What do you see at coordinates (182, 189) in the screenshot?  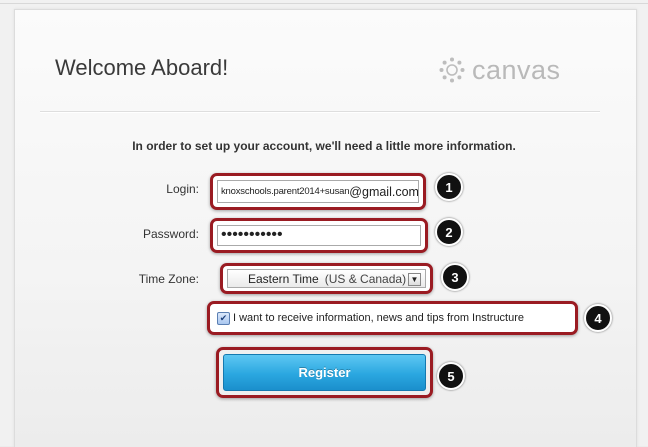 I see `login-label: Login:` at bounding box center [182, 189].